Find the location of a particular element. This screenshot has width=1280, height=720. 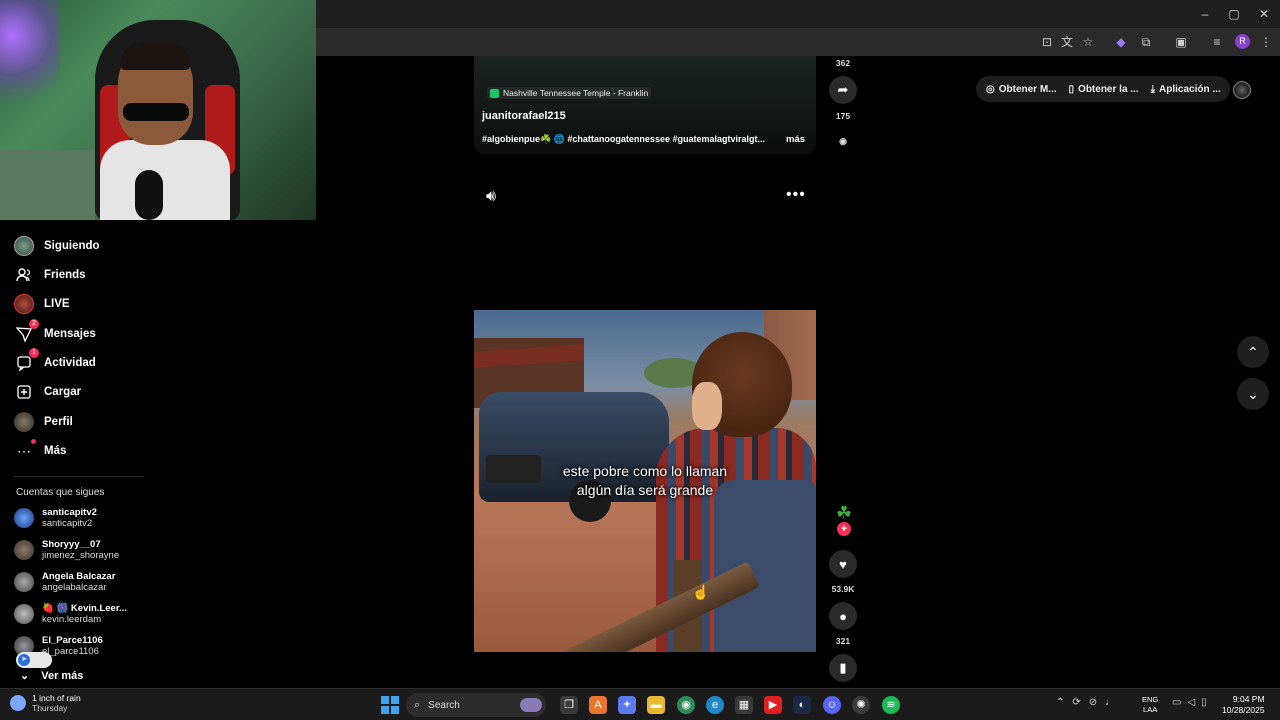

discord-icon: ☺ is located at coordinates (832, 705).